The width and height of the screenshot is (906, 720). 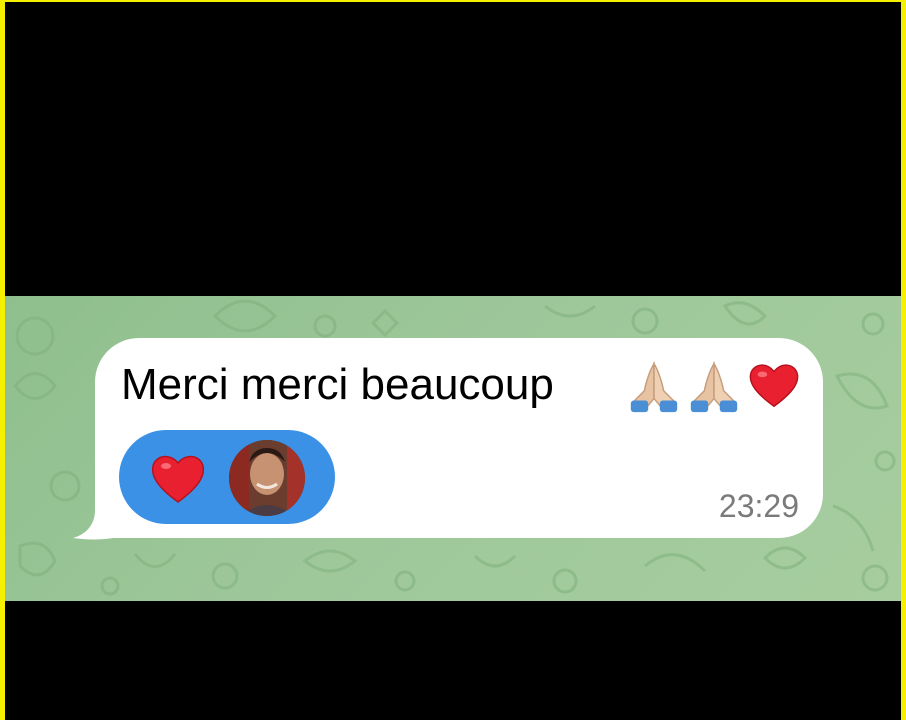 What do you see at coordinates (227, 477) in the screenshot?
I see `reaction-pill` at bounding box center [227, 477].